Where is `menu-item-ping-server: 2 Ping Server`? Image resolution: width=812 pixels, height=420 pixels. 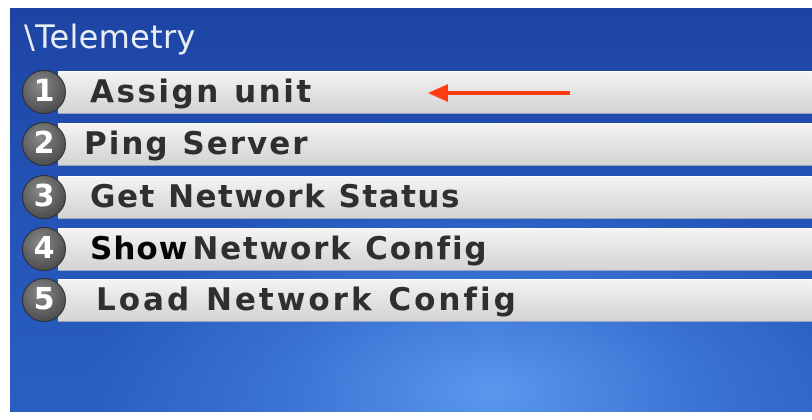
menu-item-ping-server: 2 Ping Server is located at coordinates (411, 144).